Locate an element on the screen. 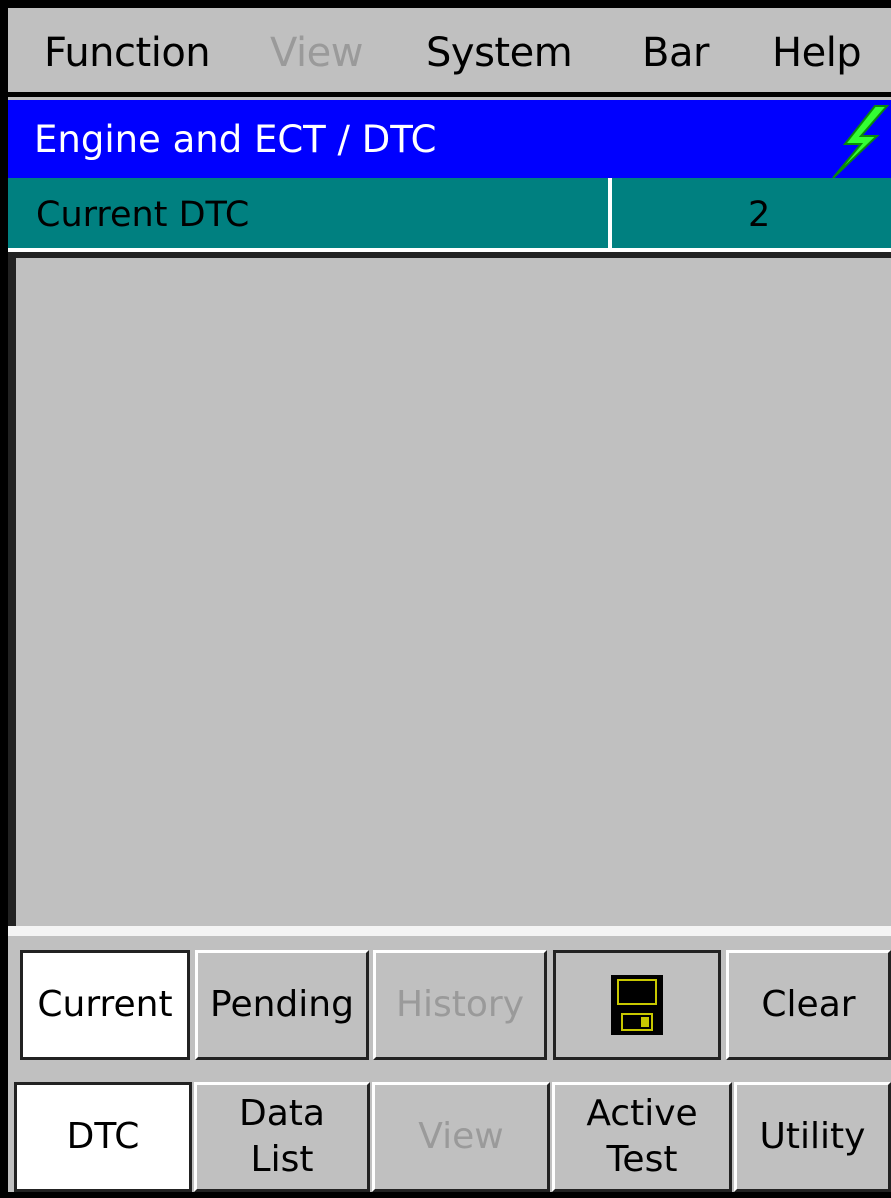  nav-utility-label: Utility is located at coordinates (812, 1136).